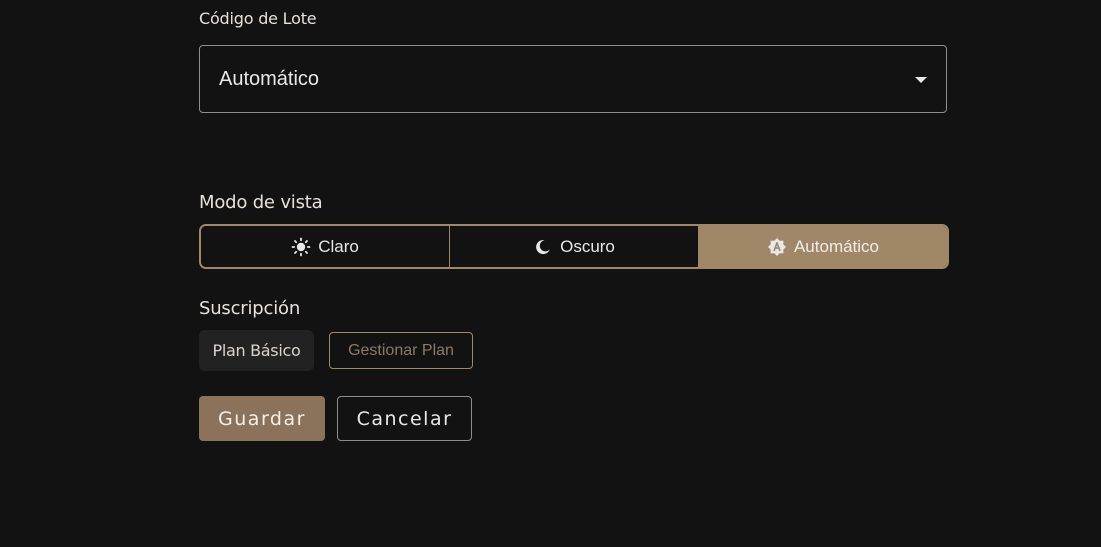  I want to click on cancel-button: Cancelar, so click(404, 418).